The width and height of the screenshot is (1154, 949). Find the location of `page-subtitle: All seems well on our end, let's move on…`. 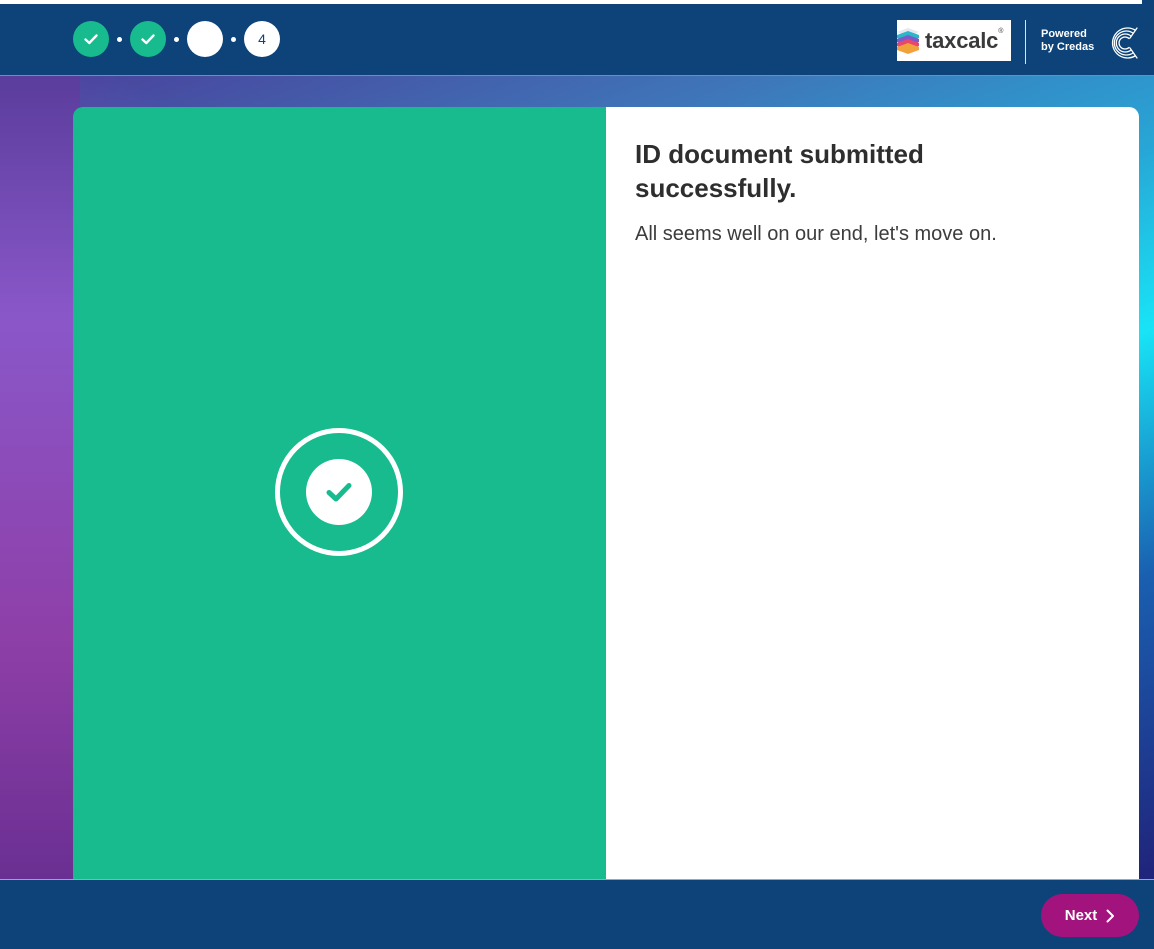

page-subtitle: All seems well on our end, let's move on… is located at coordinates (816, 234).